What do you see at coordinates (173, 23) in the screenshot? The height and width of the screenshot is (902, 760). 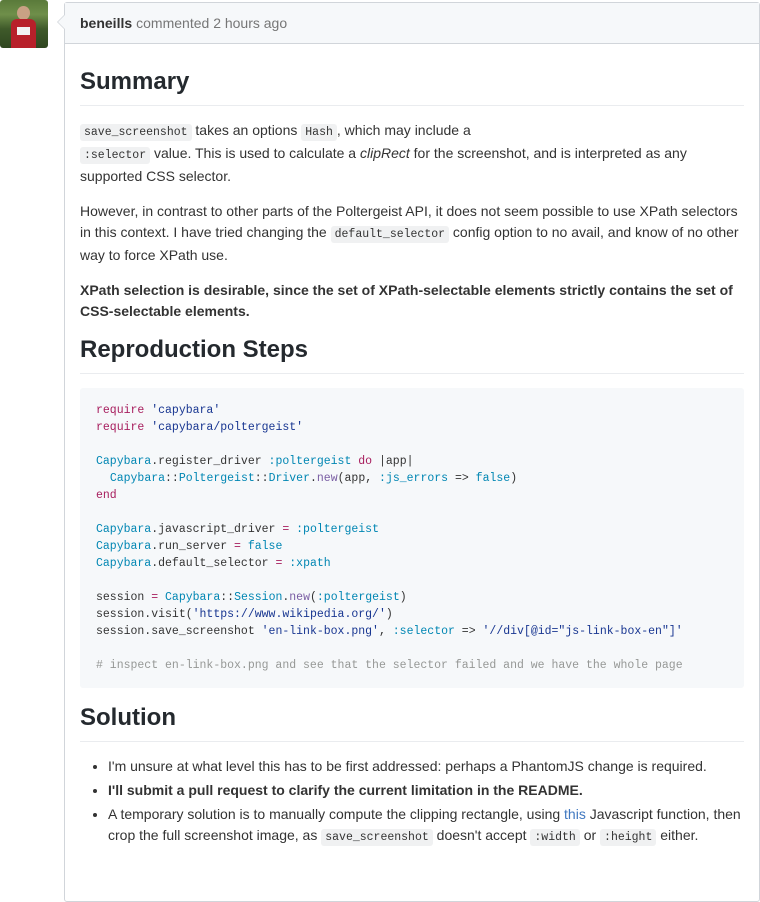 I see `comment-action: commented` at bounding box center [173, 23].